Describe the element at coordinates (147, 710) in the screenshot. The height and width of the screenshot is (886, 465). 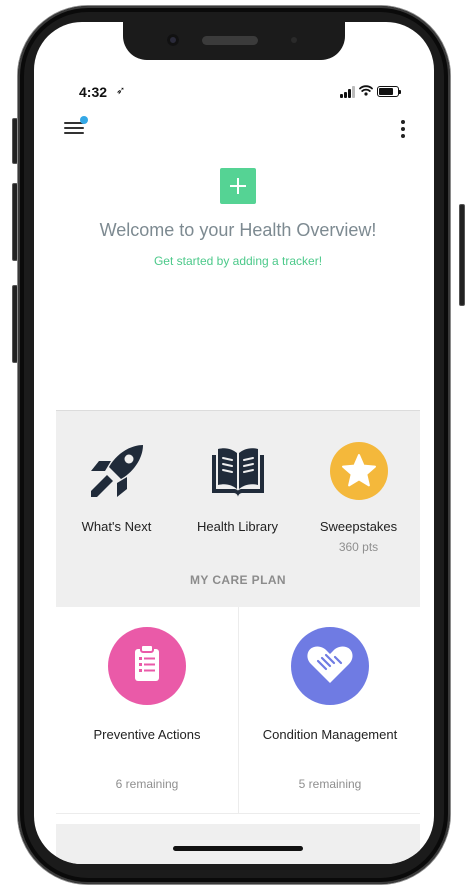
I see `preventive-actions-card: Preventive Actions 6 remaining` at that location.